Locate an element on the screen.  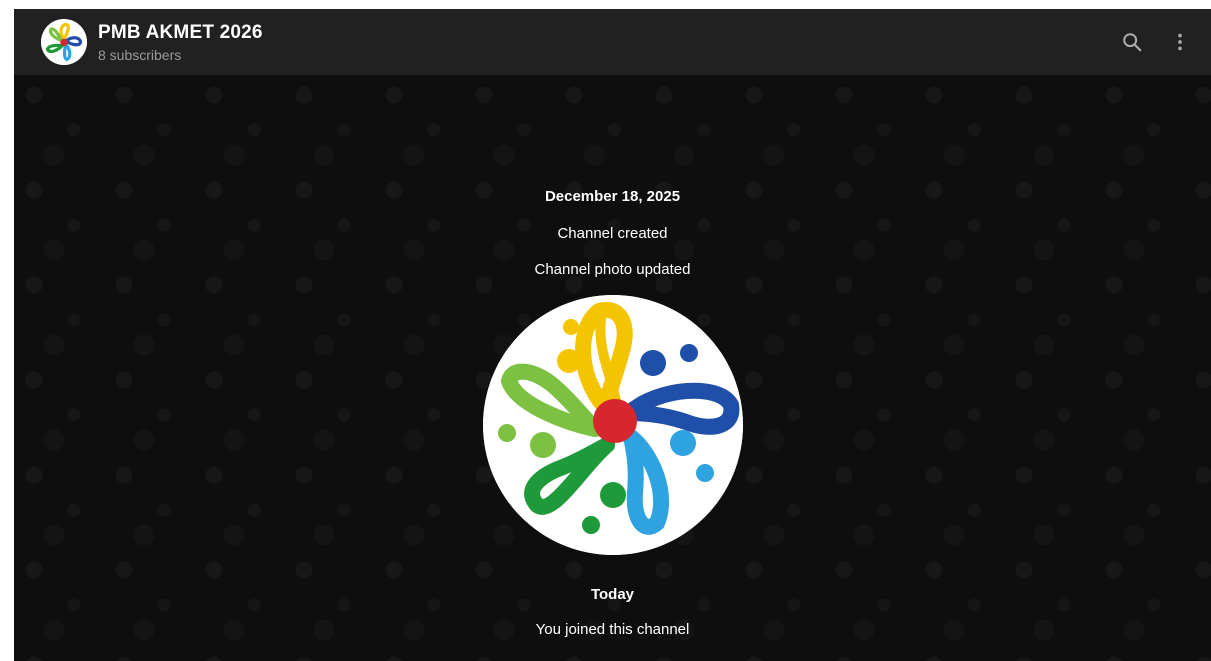
subscriber-count: 8 subscribers is located at coordinates (140, 55).